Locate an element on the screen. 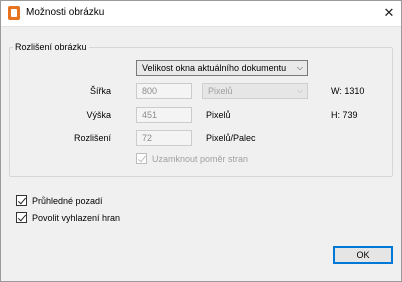 The height and width of the screenshot is (282, 402). close-button: ✕ is located at coordinates (389, 13).